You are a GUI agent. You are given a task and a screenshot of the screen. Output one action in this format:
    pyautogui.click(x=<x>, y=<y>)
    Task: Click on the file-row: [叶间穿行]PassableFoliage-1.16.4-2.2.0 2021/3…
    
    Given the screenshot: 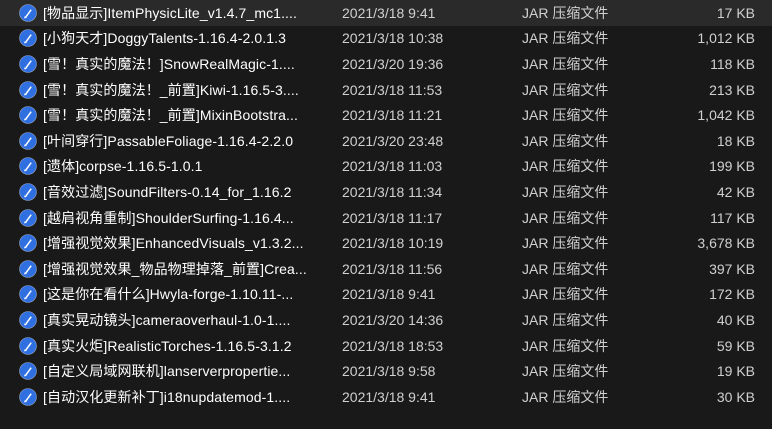 What is the action you would take?
    pyautogui.click(x=386, y=141)
    